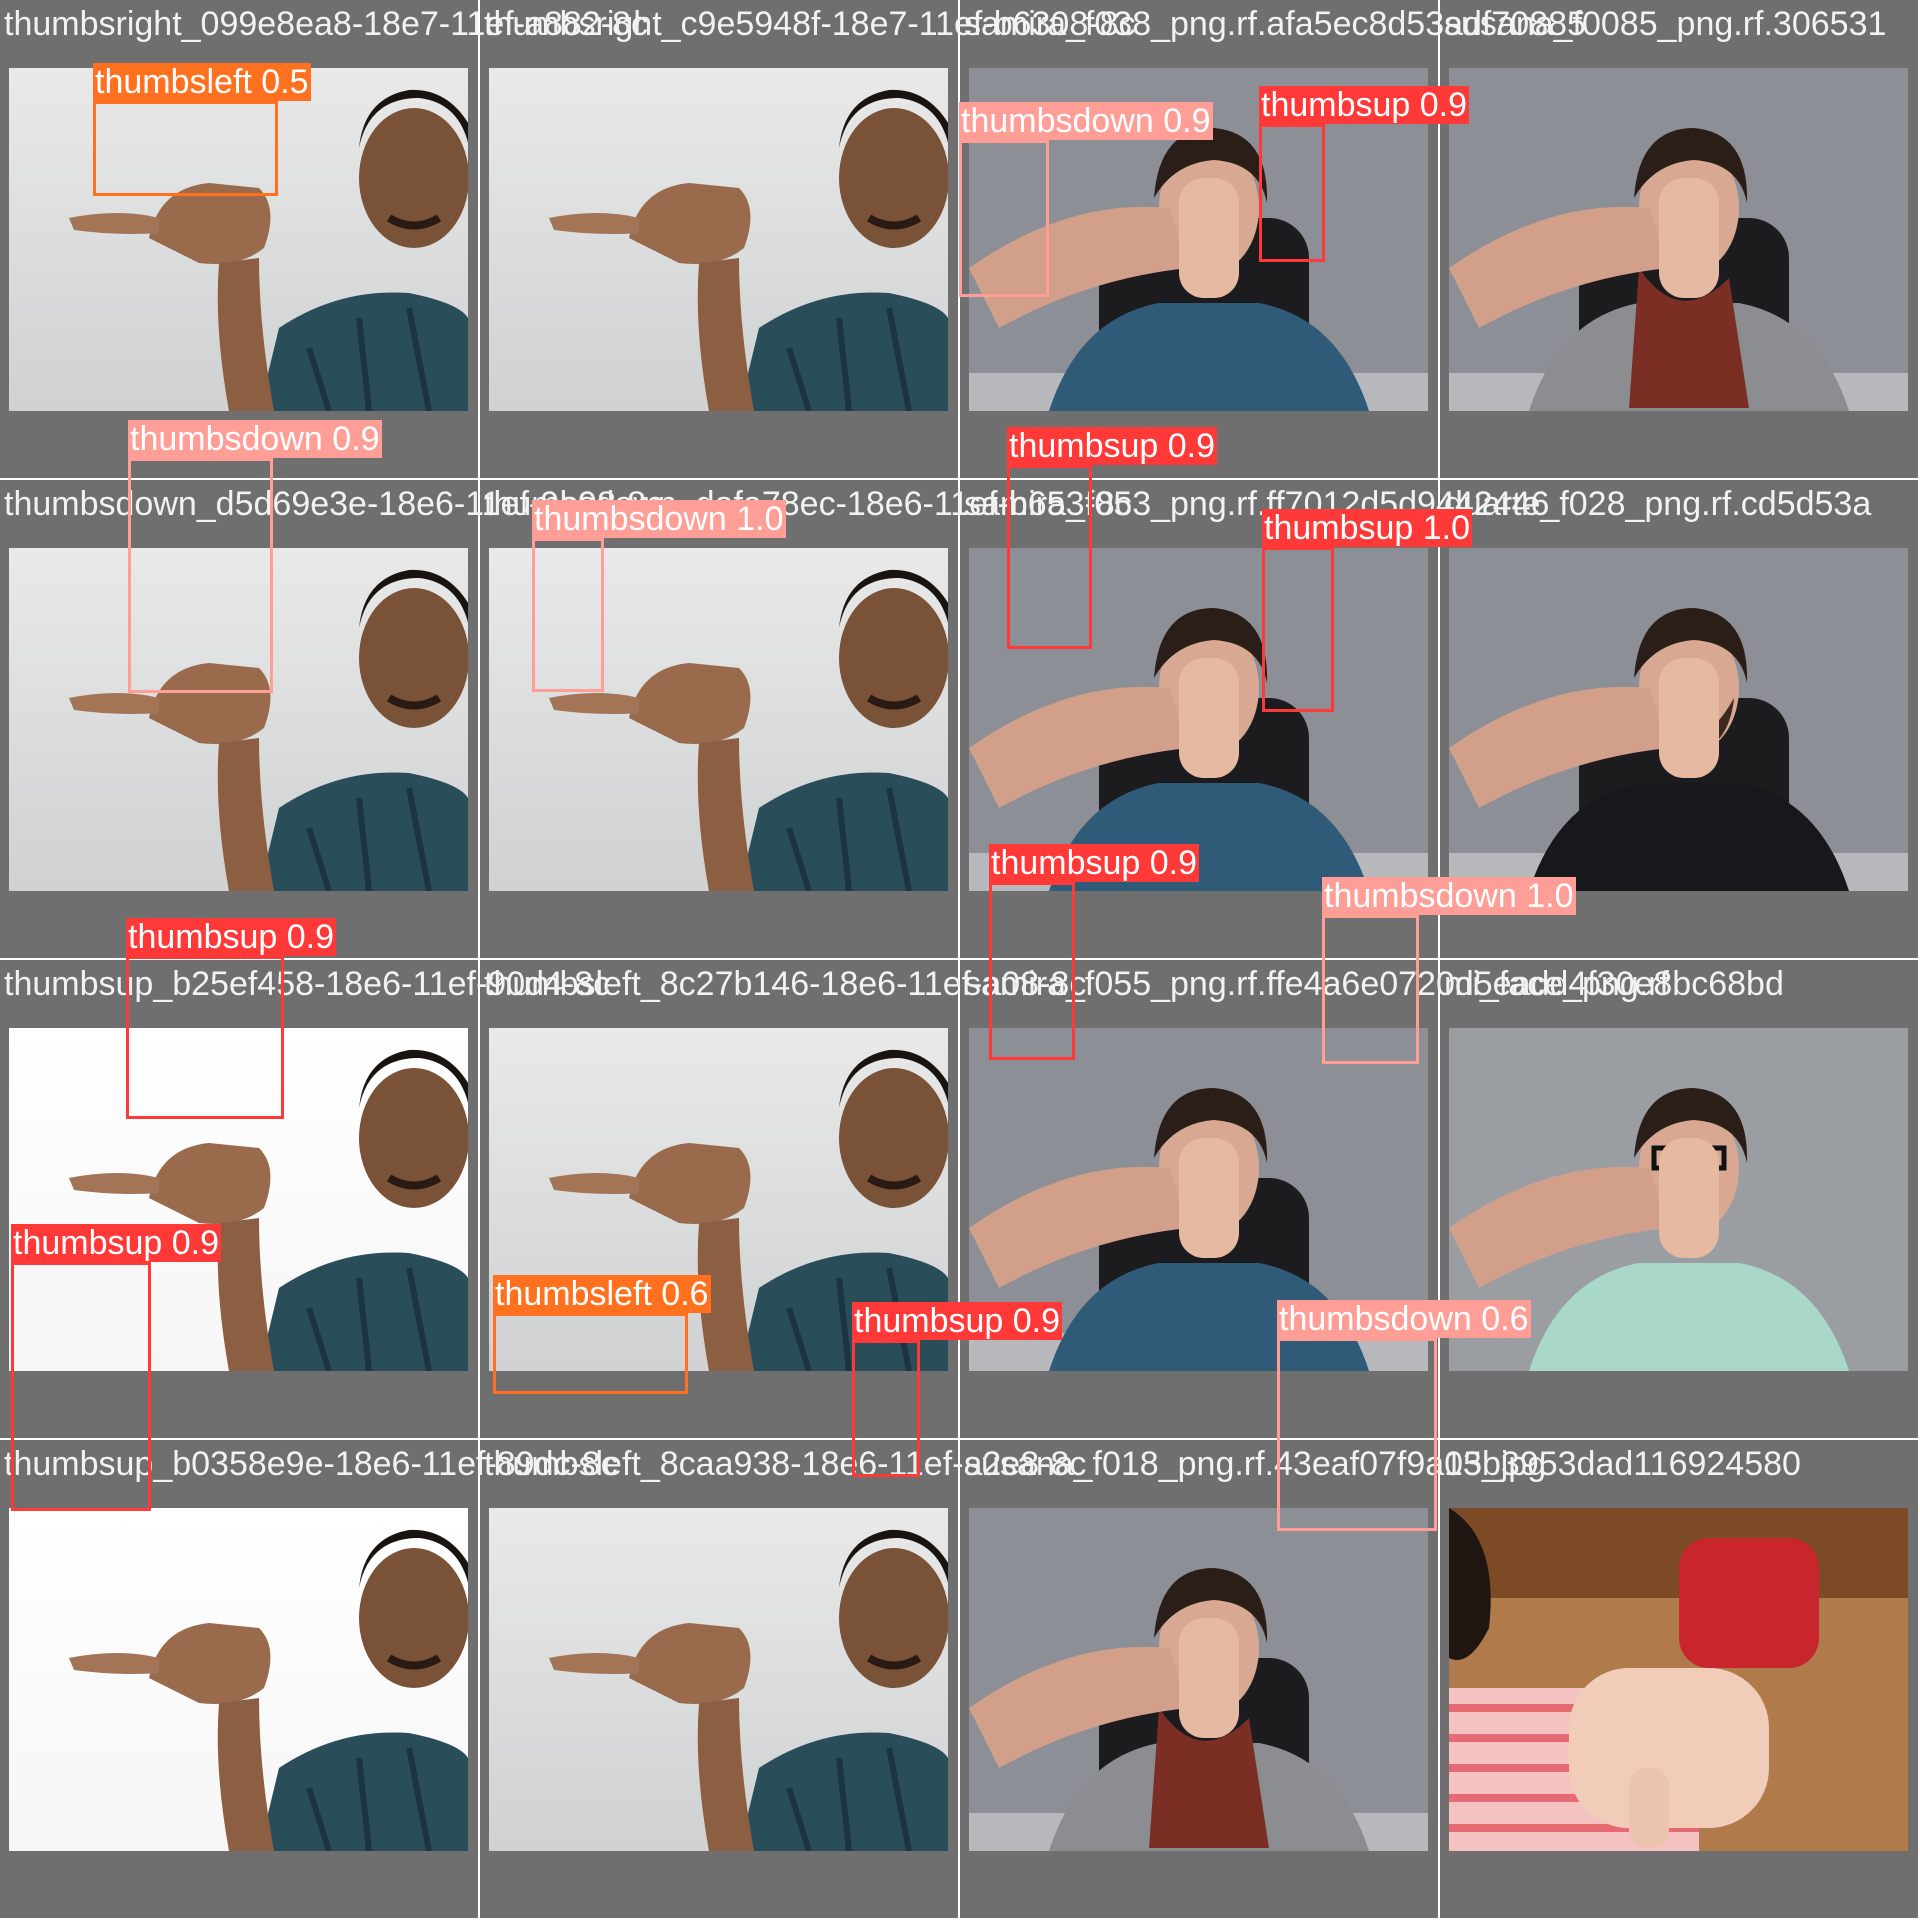 The width and height of the screenshot is (1920, 1920). I want to click on mosaic-tile: samira_f053_png.rf.ff7012d5d9442446, so click(1254, 720).